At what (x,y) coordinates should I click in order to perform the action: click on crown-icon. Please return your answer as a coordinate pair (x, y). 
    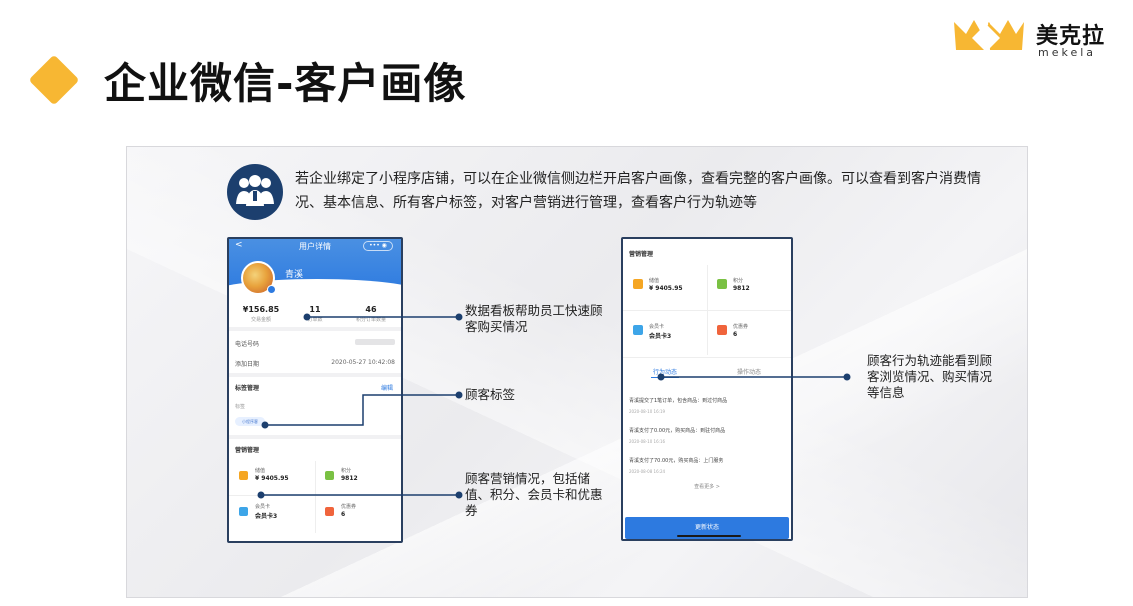
    Looking at the image, I should click on (989, 36).